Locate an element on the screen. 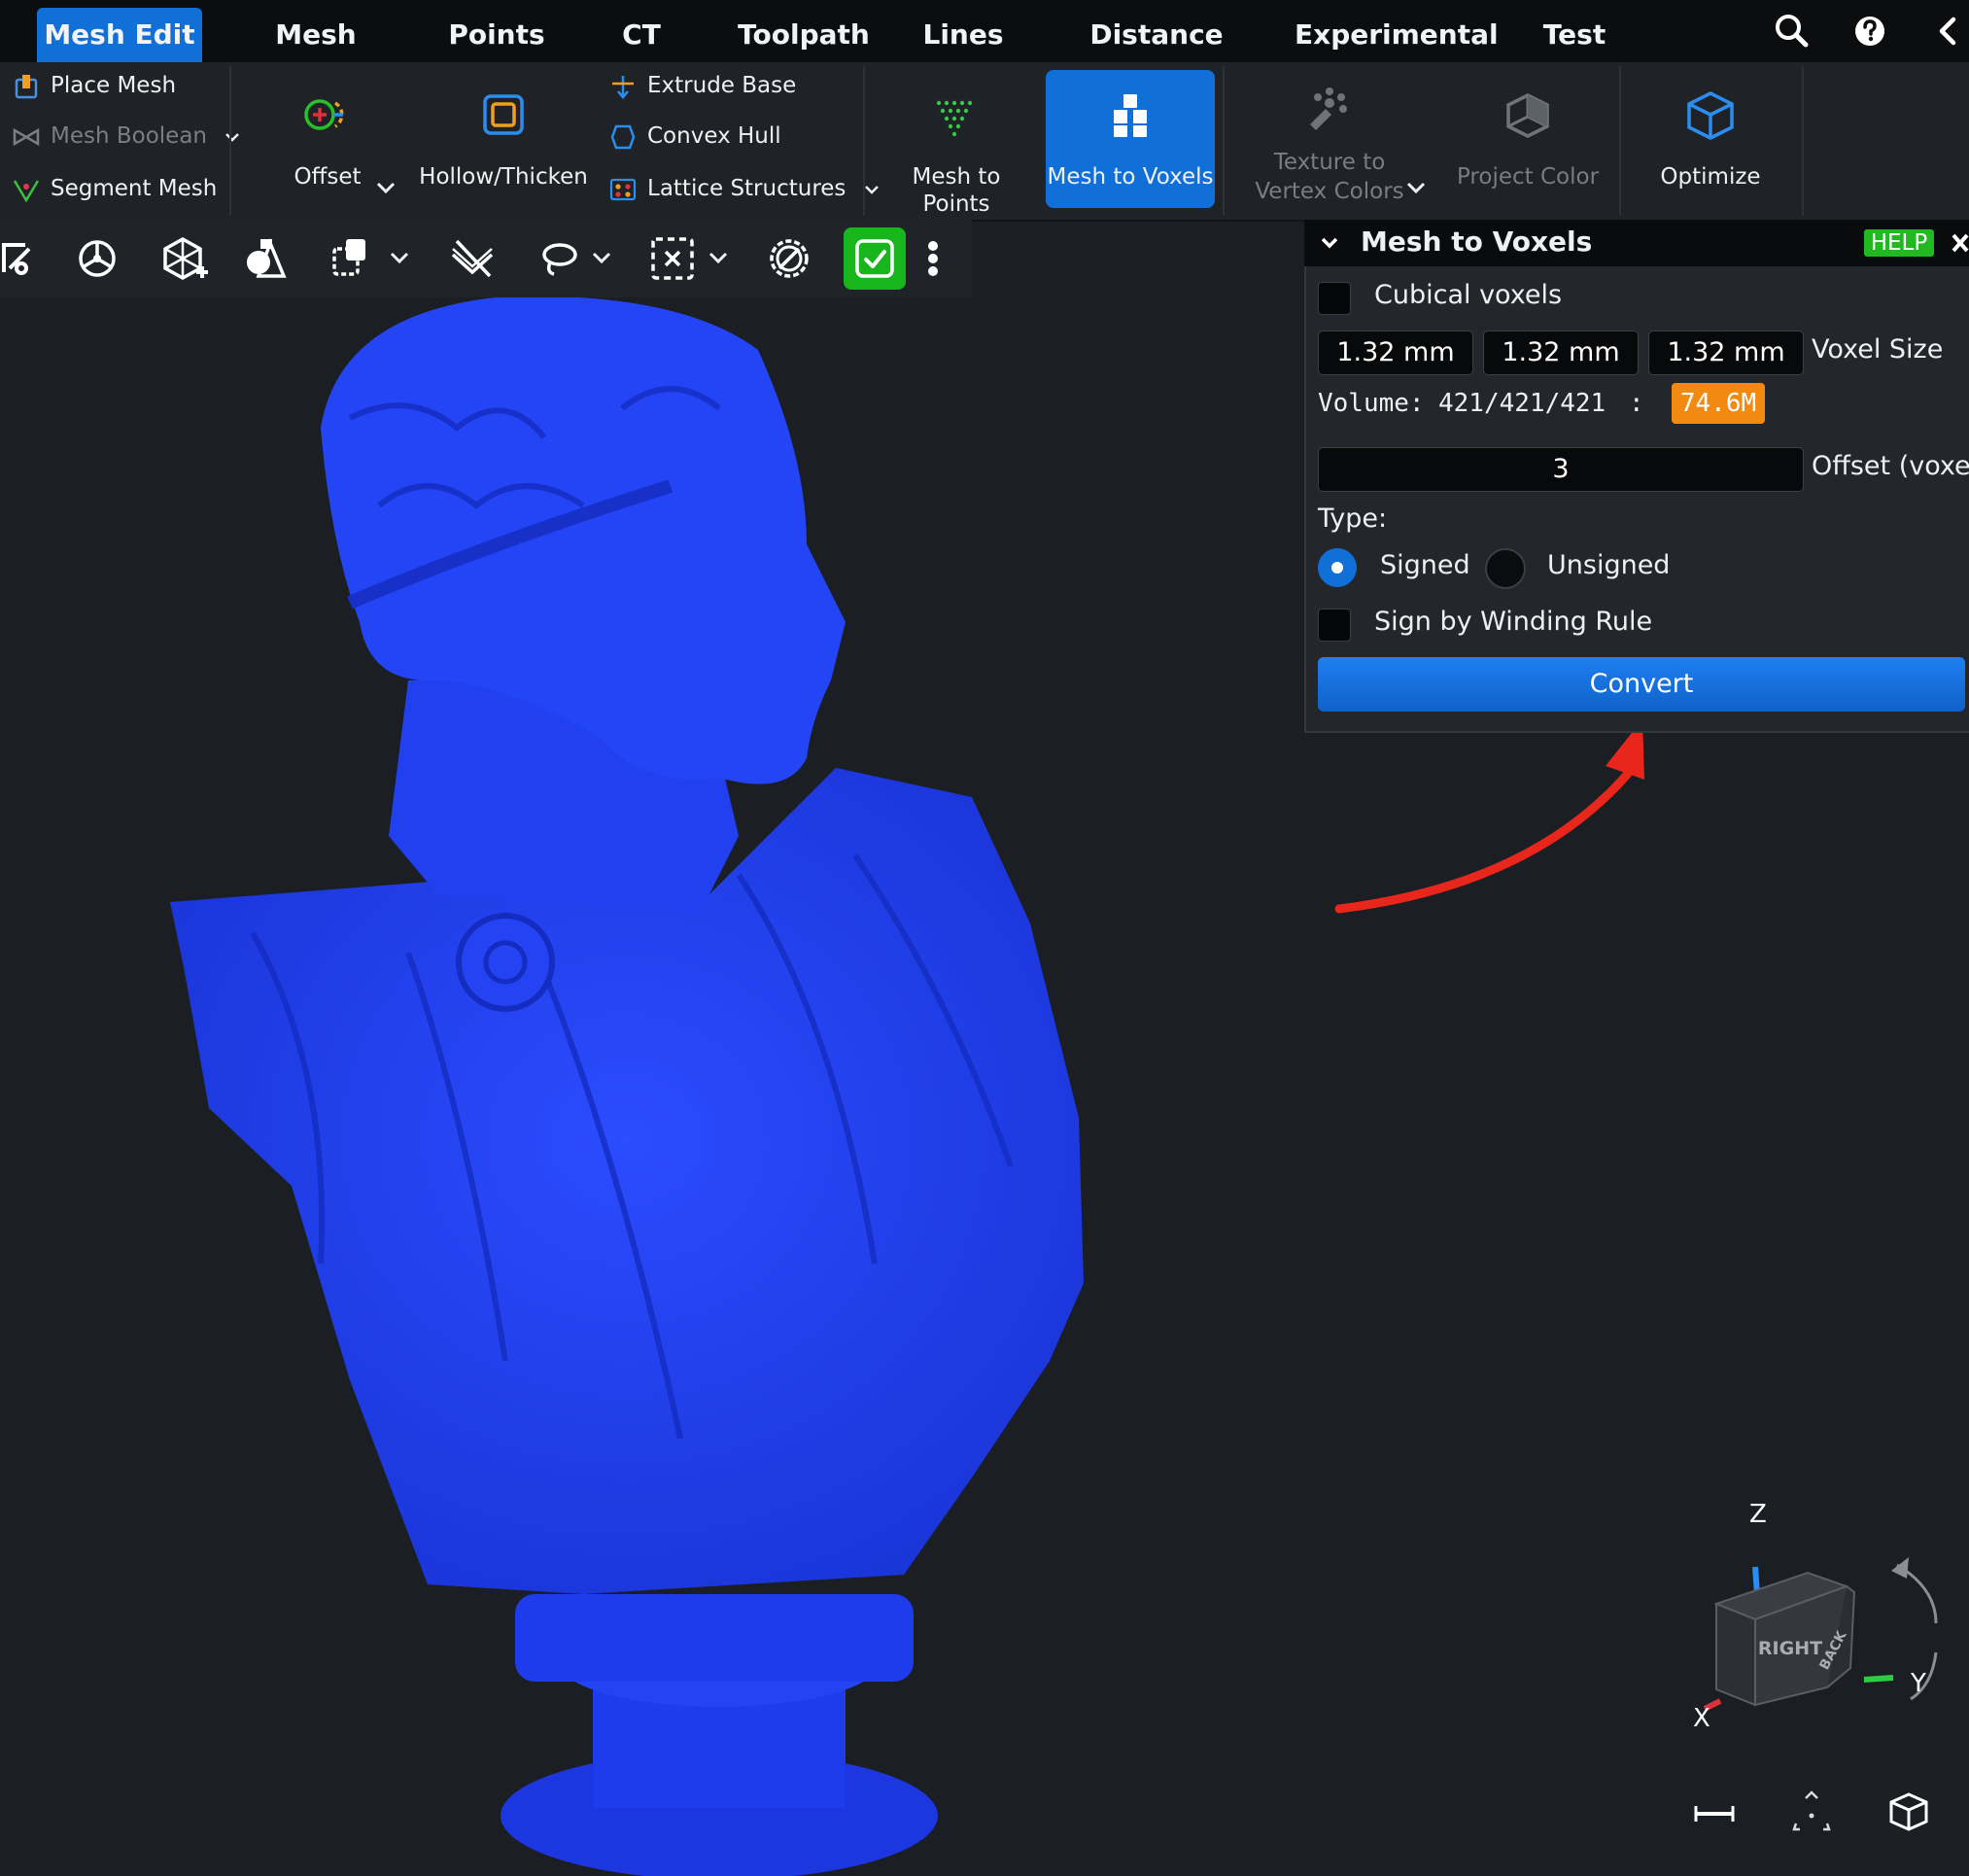  tab-lines: Lines is located at coordinates (964, 35).